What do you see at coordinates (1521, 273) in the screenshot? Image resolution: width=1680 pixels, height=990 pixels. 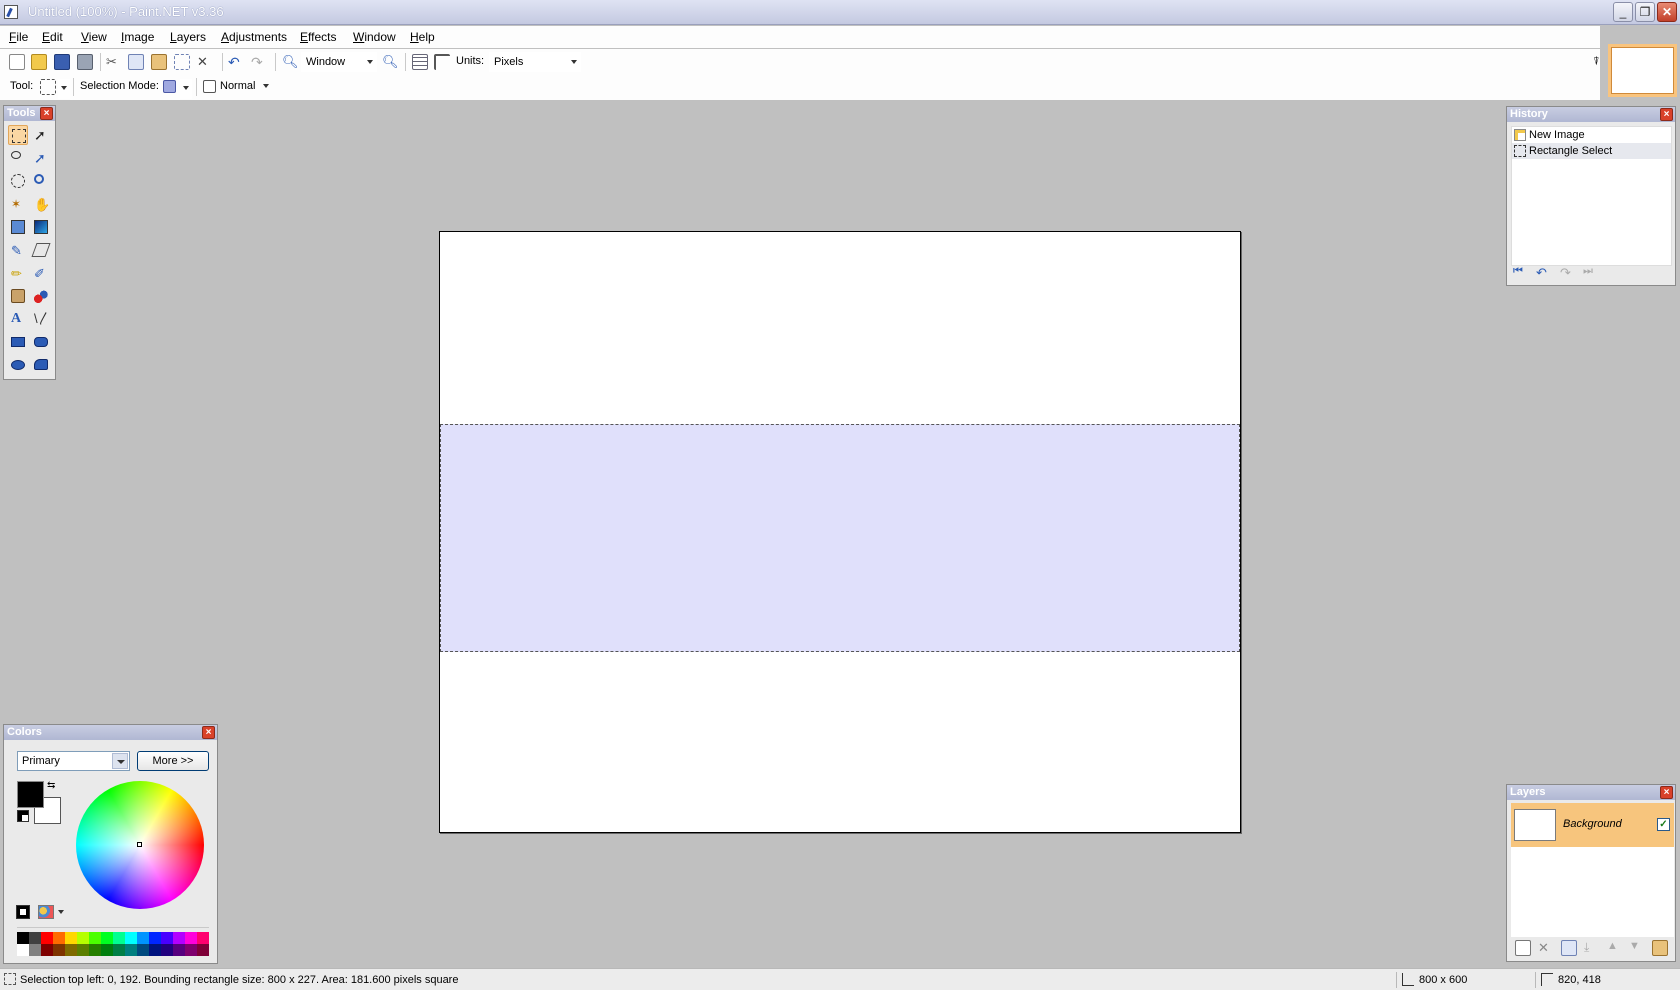 I see `rewind-icon: ⏮` at bounding box center [1521, 273].